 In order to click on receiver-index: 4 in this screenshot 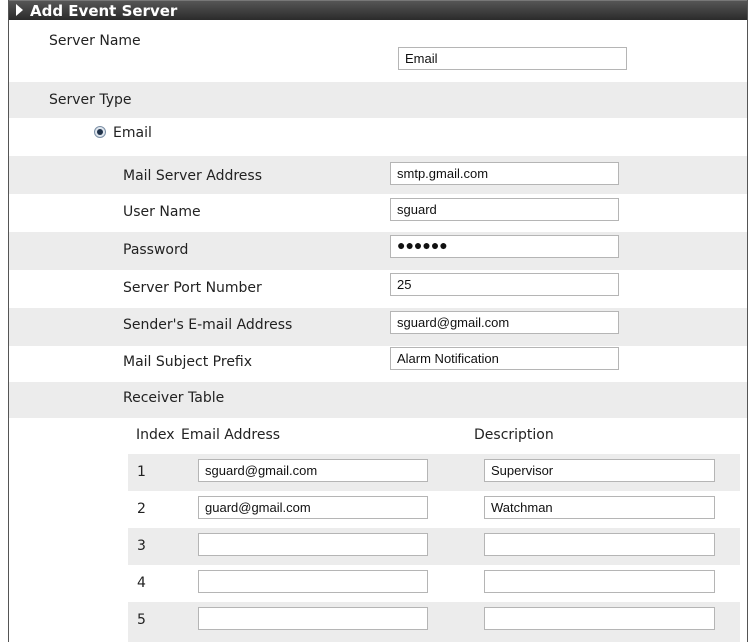, I will do `click(141, 583)`.